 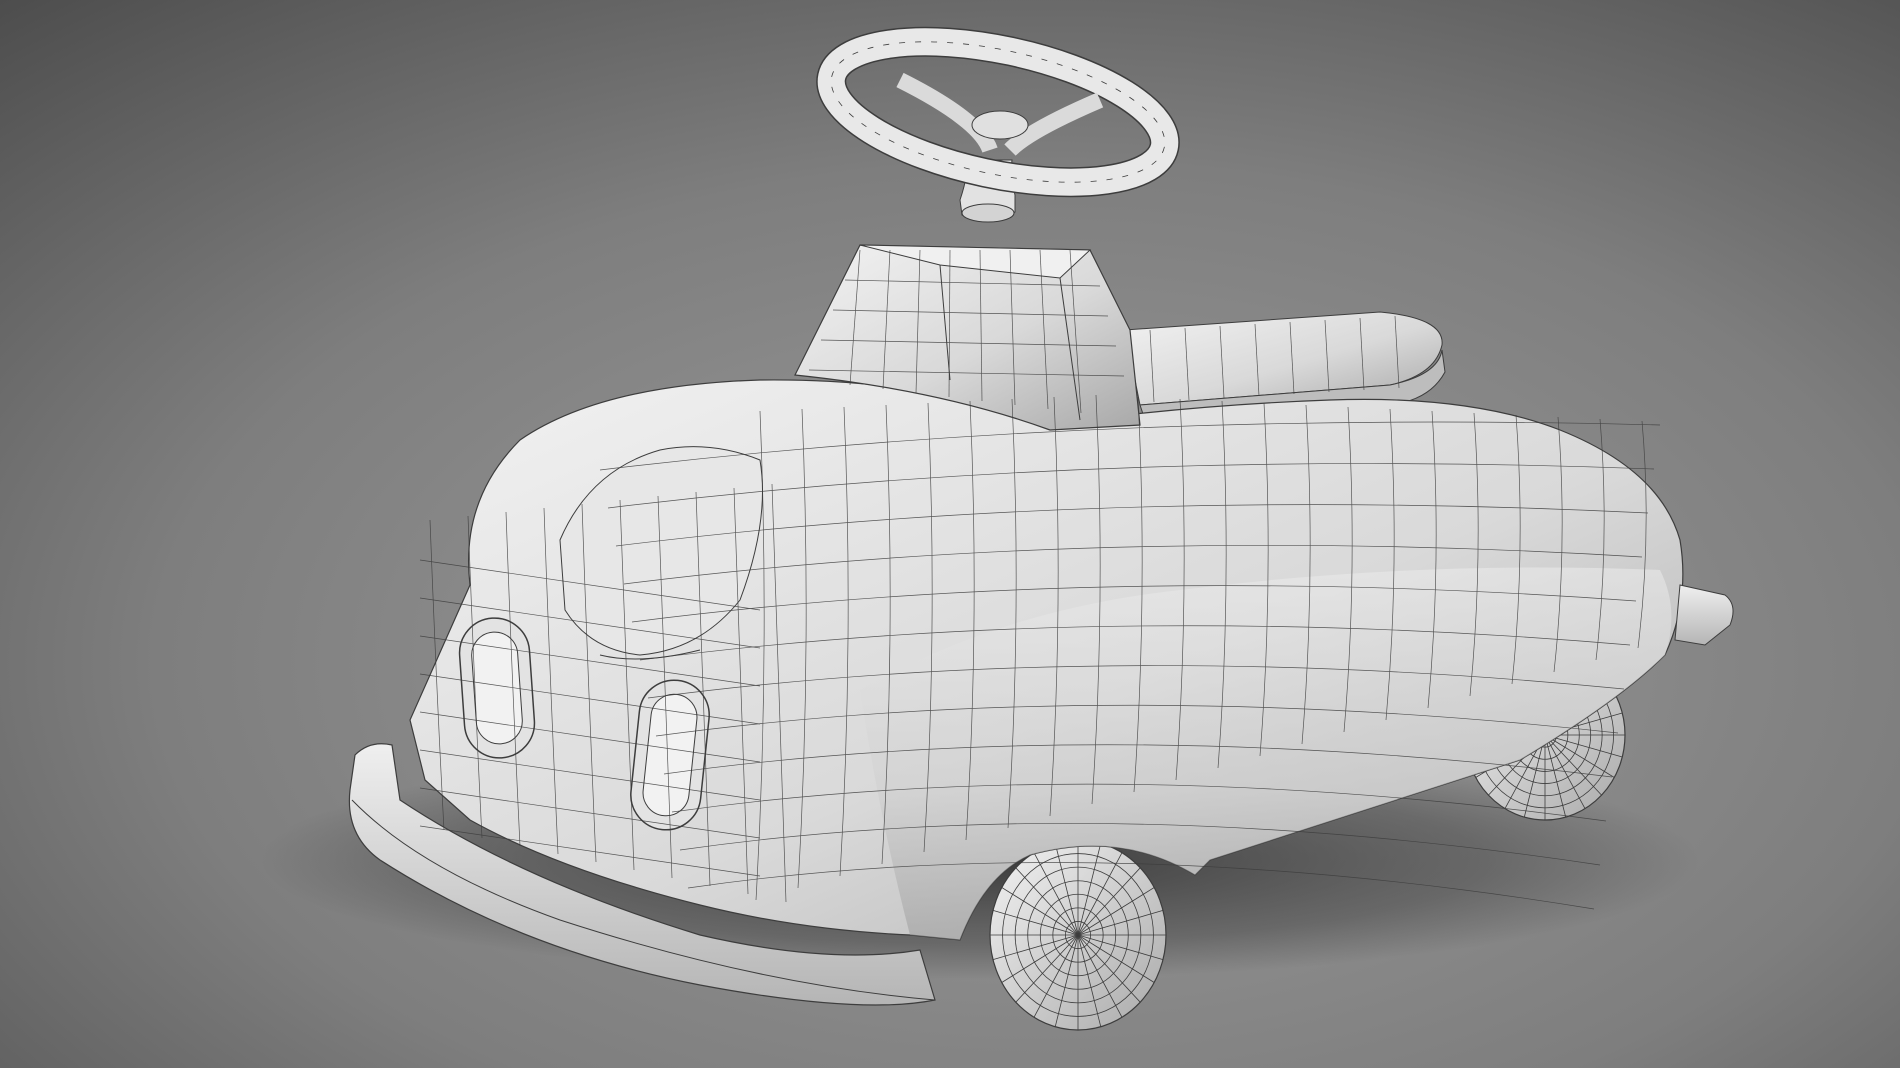 What do you see at coordinates (497, 688) in the screenshot?
I see `left-headlight` at bounding box center [497, 688].